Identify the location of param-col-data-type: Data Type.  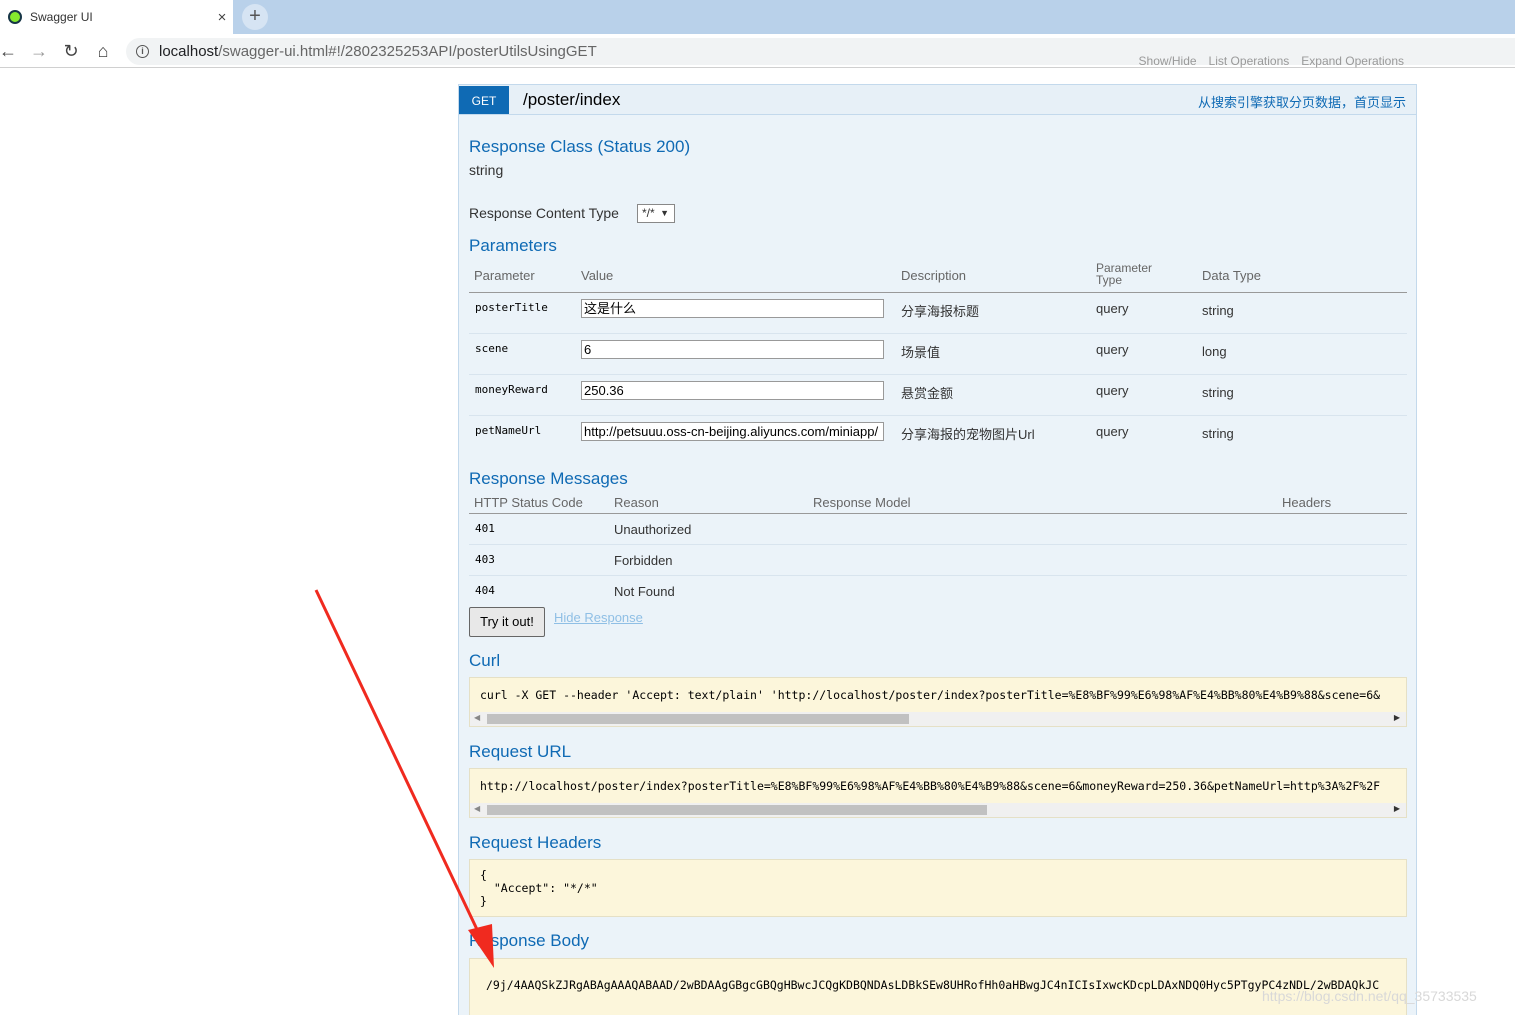
(1232, 275).